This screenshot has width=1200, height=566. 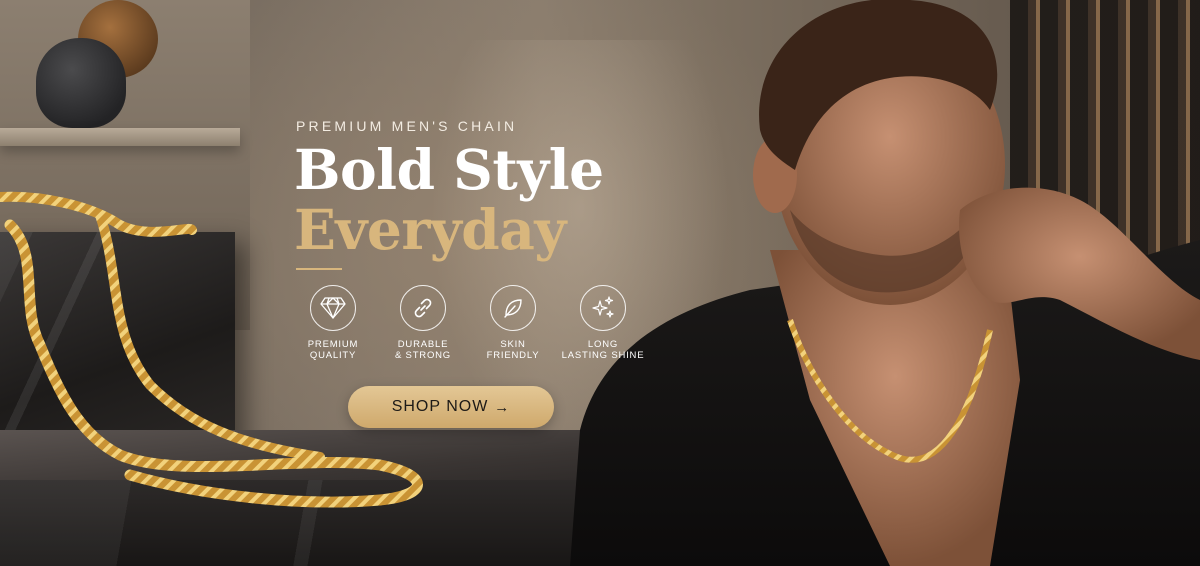 I want to click on headline-line-1: Bold Style, so click(x=449, y=169).